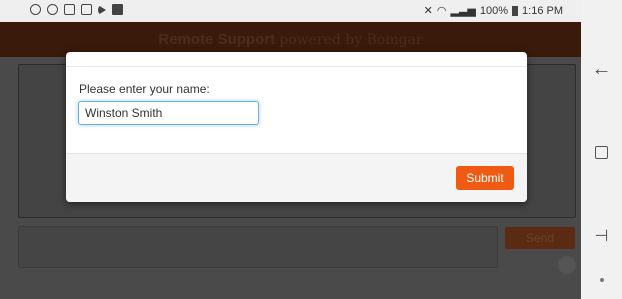  What do you see at coordinates (117, 9) in the screenshot?
I see `facebook-icon` at bounding box center [117, 9].